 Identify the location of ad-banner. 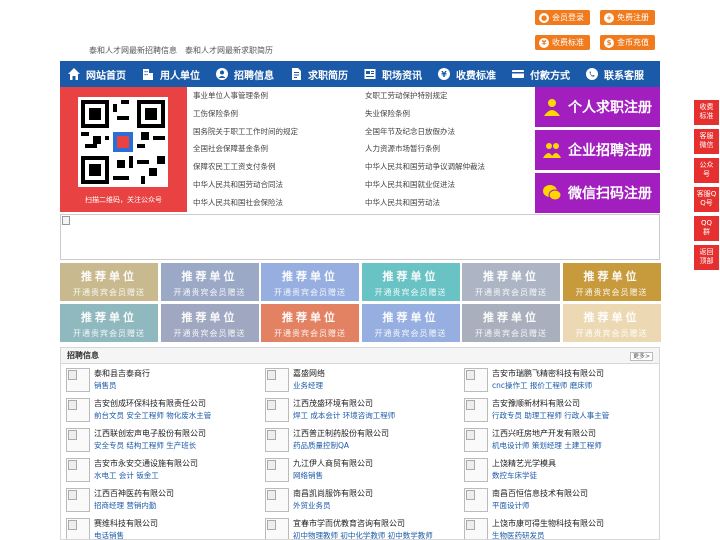
(360, 237).